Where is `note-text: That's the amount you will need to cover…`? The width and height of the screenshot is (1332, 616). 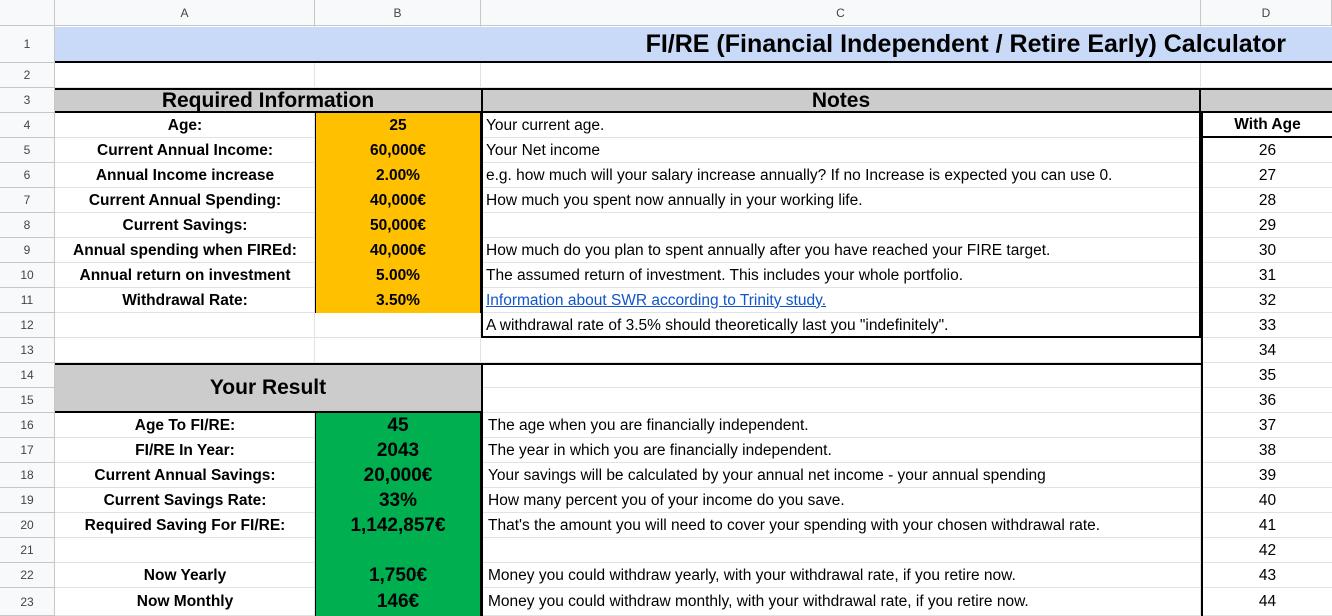
note-text: That's the amount you will need to cover… is located at coordinates (841, 525).